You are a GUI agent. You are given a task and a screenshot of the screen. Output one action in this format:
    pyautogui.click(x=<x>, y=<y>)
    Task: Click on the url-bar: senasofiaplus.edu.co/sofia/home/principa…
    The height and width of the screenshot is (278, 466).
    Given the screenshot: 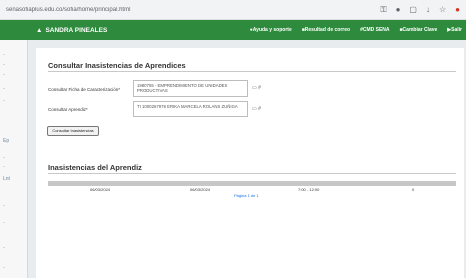 What is the action you would take?
    pyautogui.click(x=193, y=10)
    